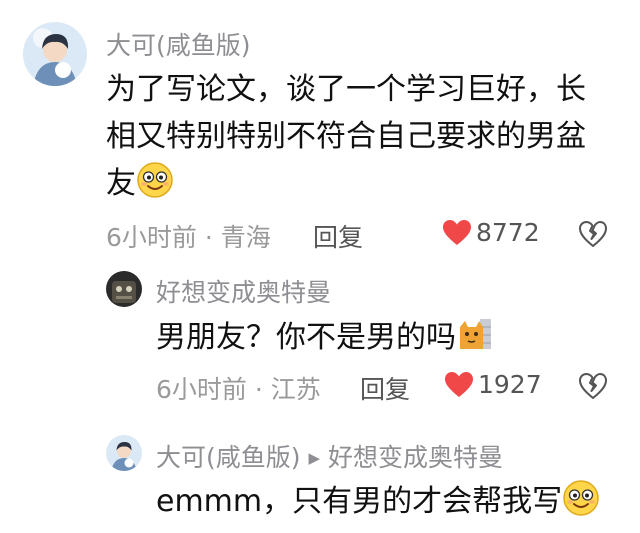 This screenshot has height=533, width=640. I want to click on reply-text: emmm，只有男的才会帮我写, so click(378, 504).